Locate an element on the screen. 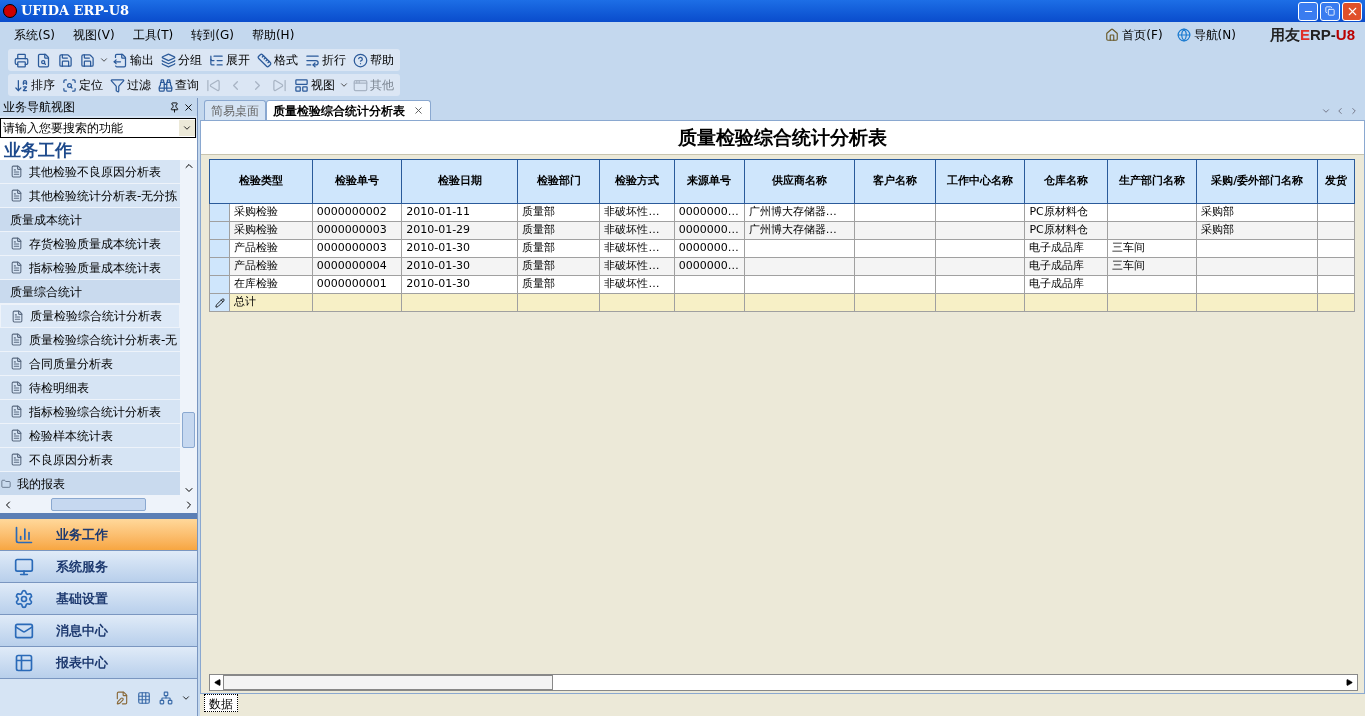  column-header: 工作中心名称 is located at coordinates (980, 181).